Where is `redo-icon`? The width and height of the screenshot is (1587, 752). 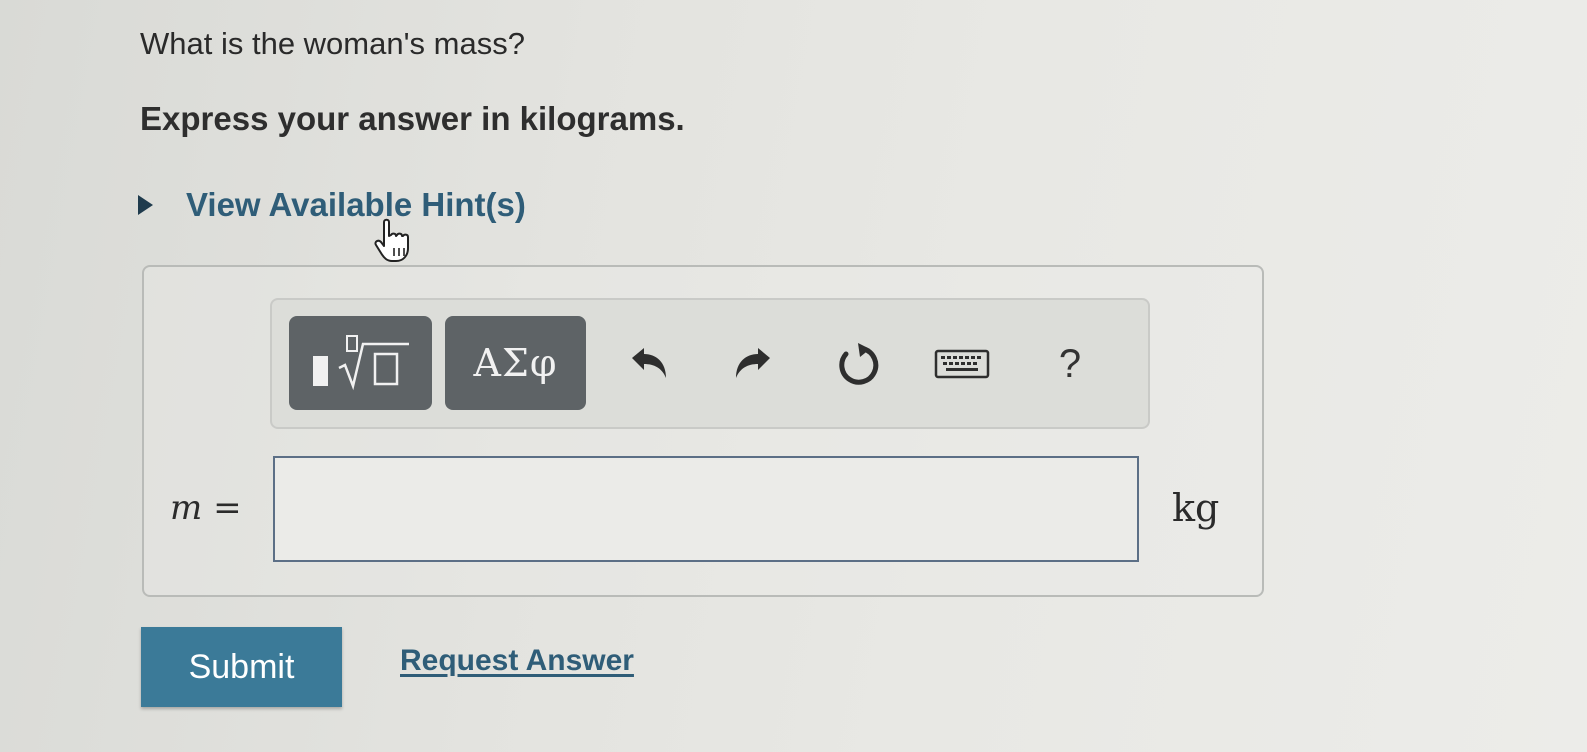 redo-icon is located at coordinates (753, 363).